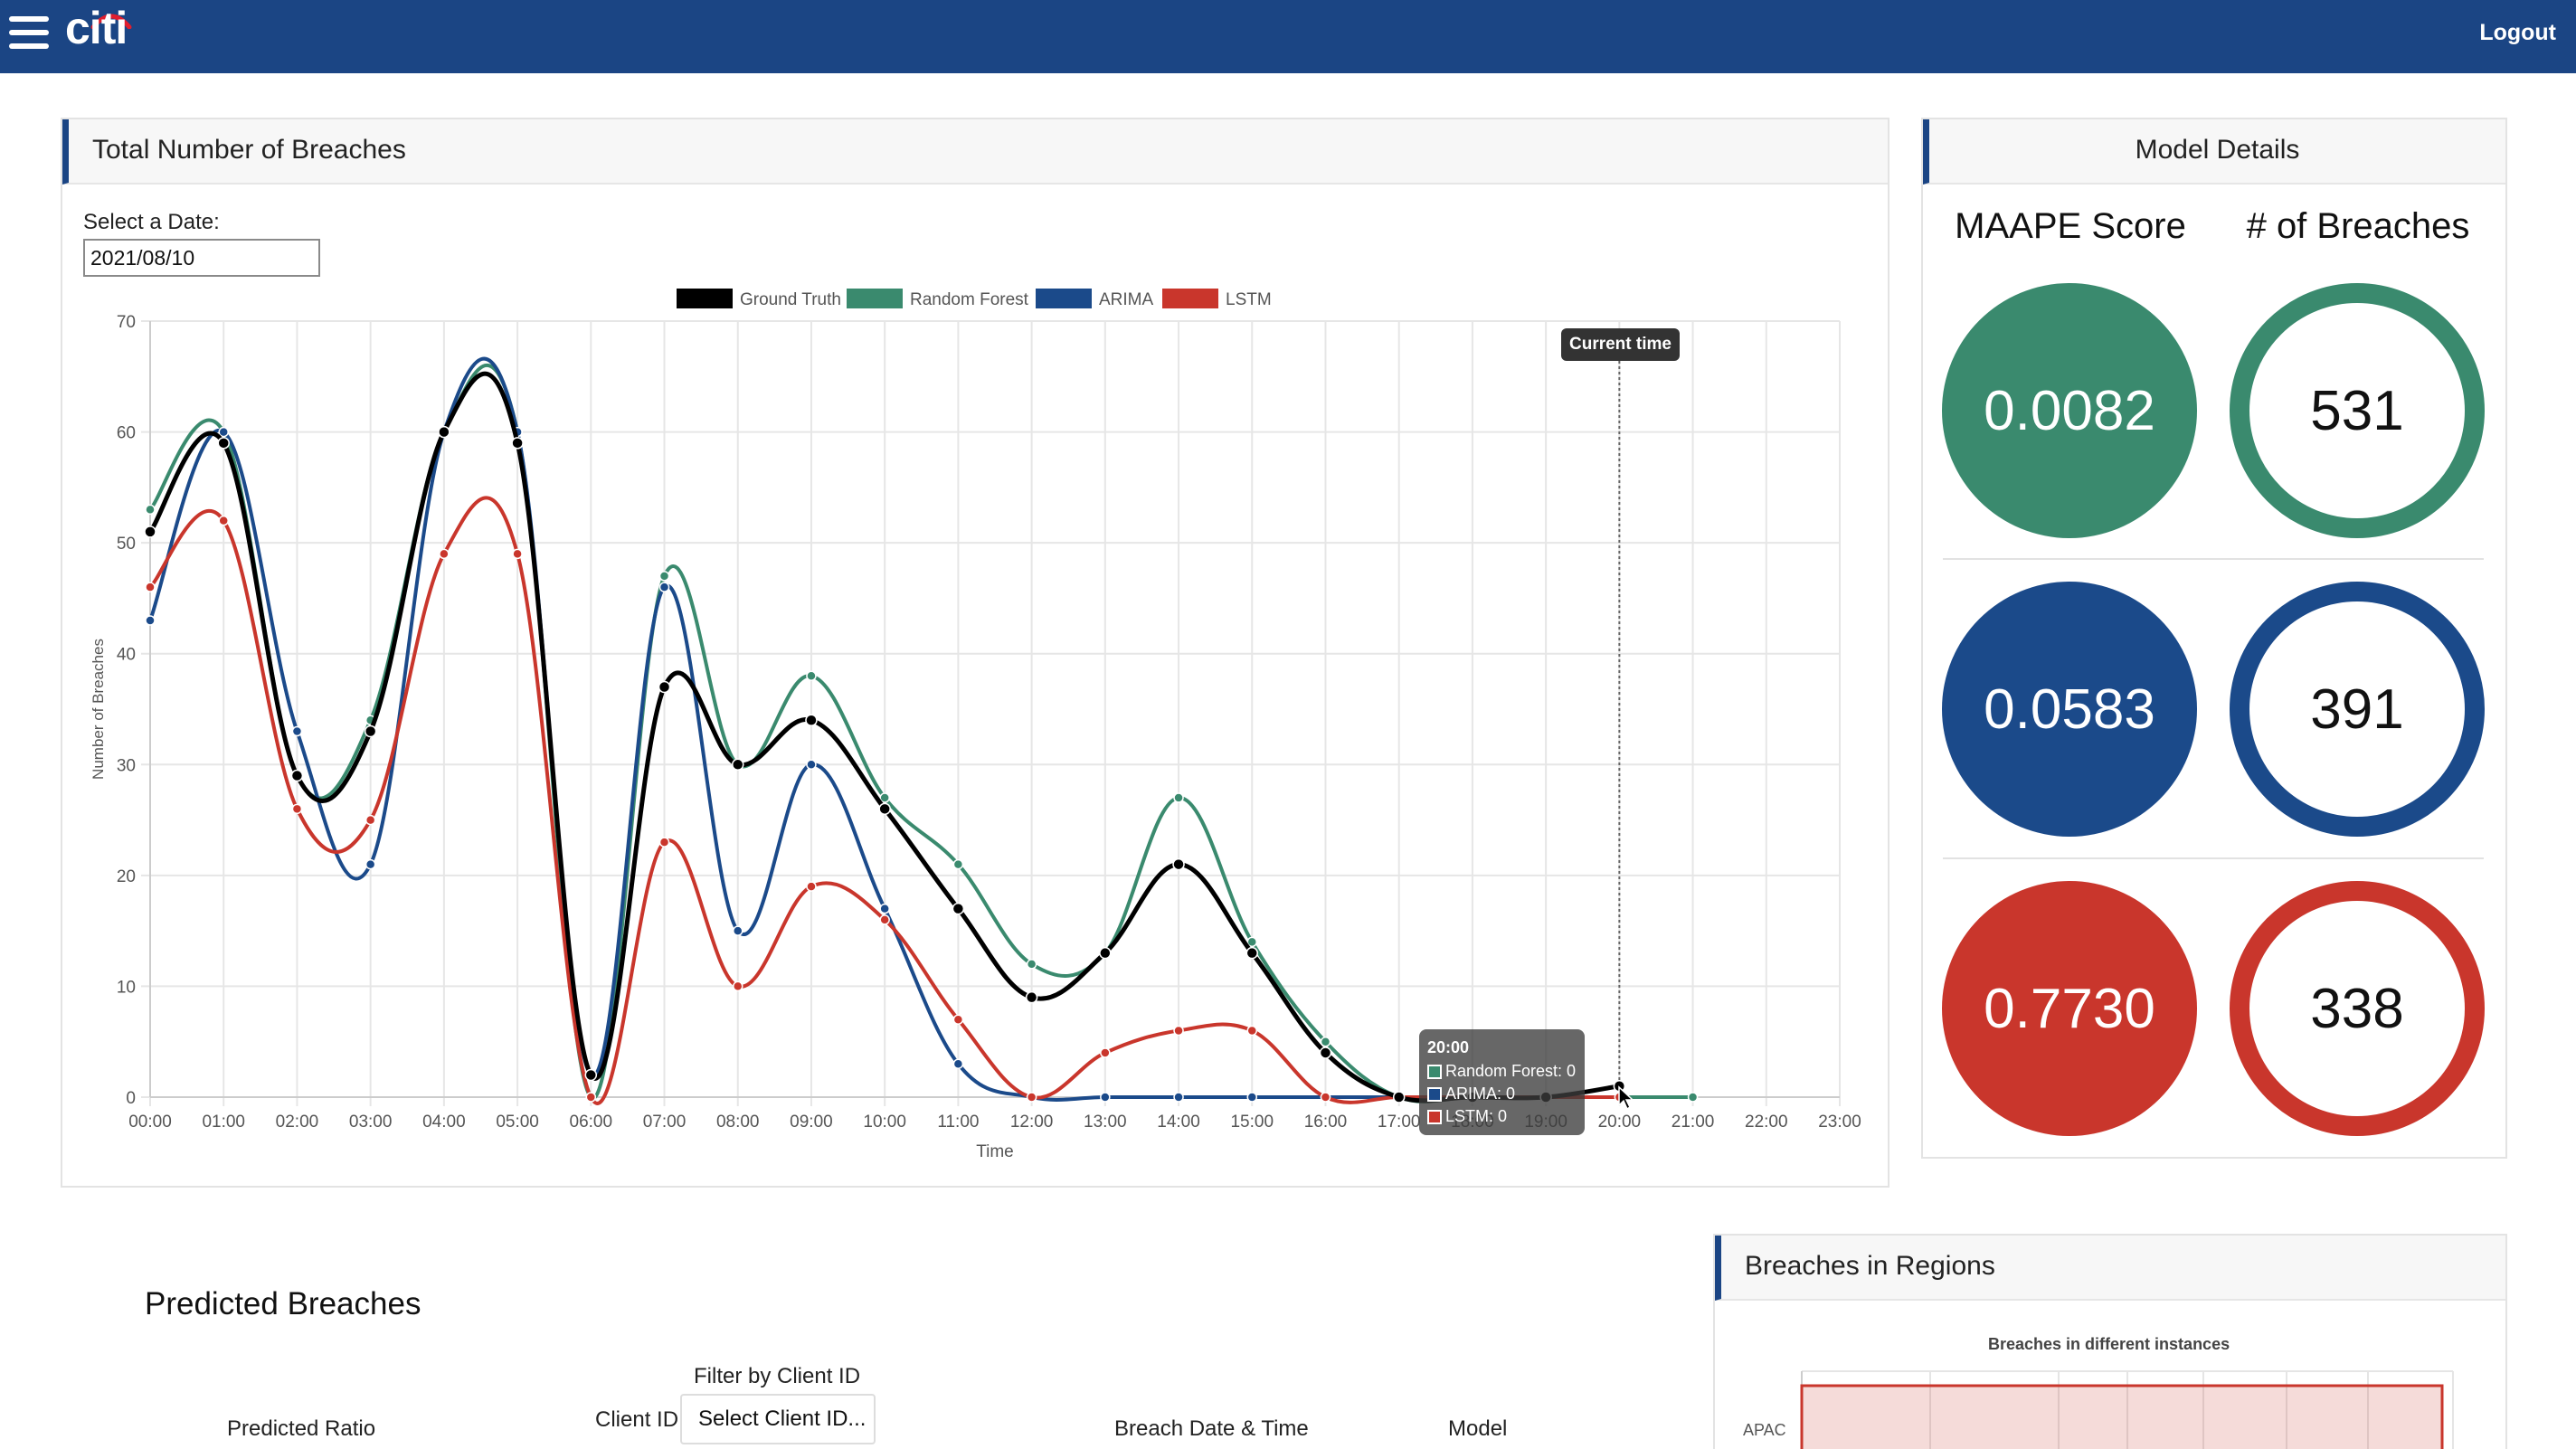 The height and width of the screenshot is (1449, 2576). I want to click on breaches-count-header: # of Breaches, so click(2358, 226).